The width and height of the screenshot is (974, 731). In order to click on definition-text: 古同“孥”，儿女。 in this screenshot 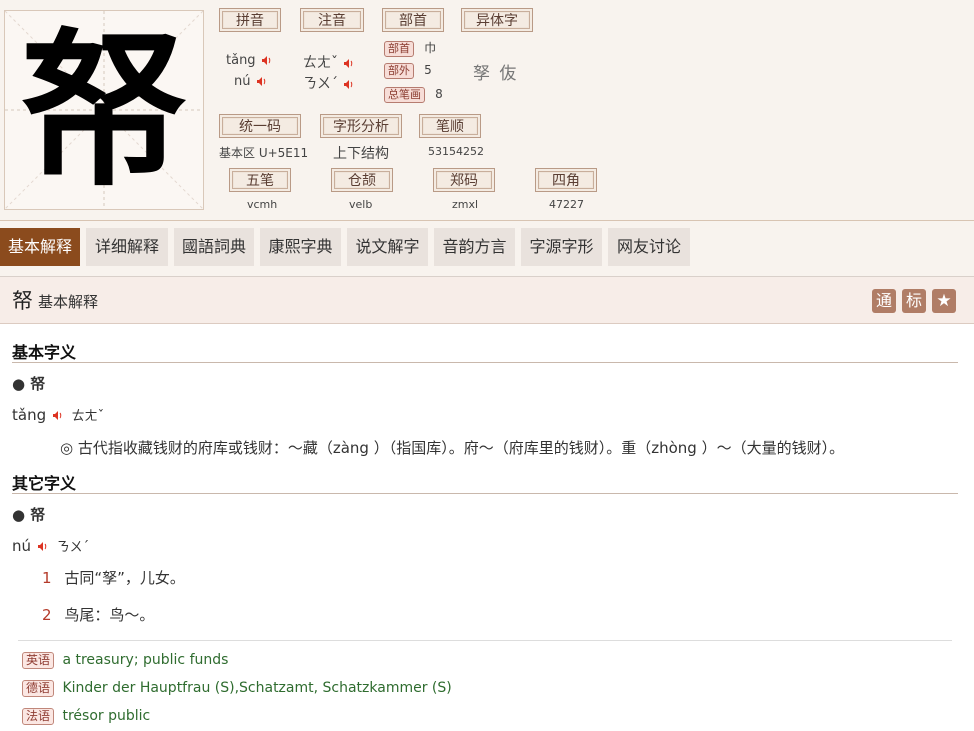, I will do `click(124, 578)`.